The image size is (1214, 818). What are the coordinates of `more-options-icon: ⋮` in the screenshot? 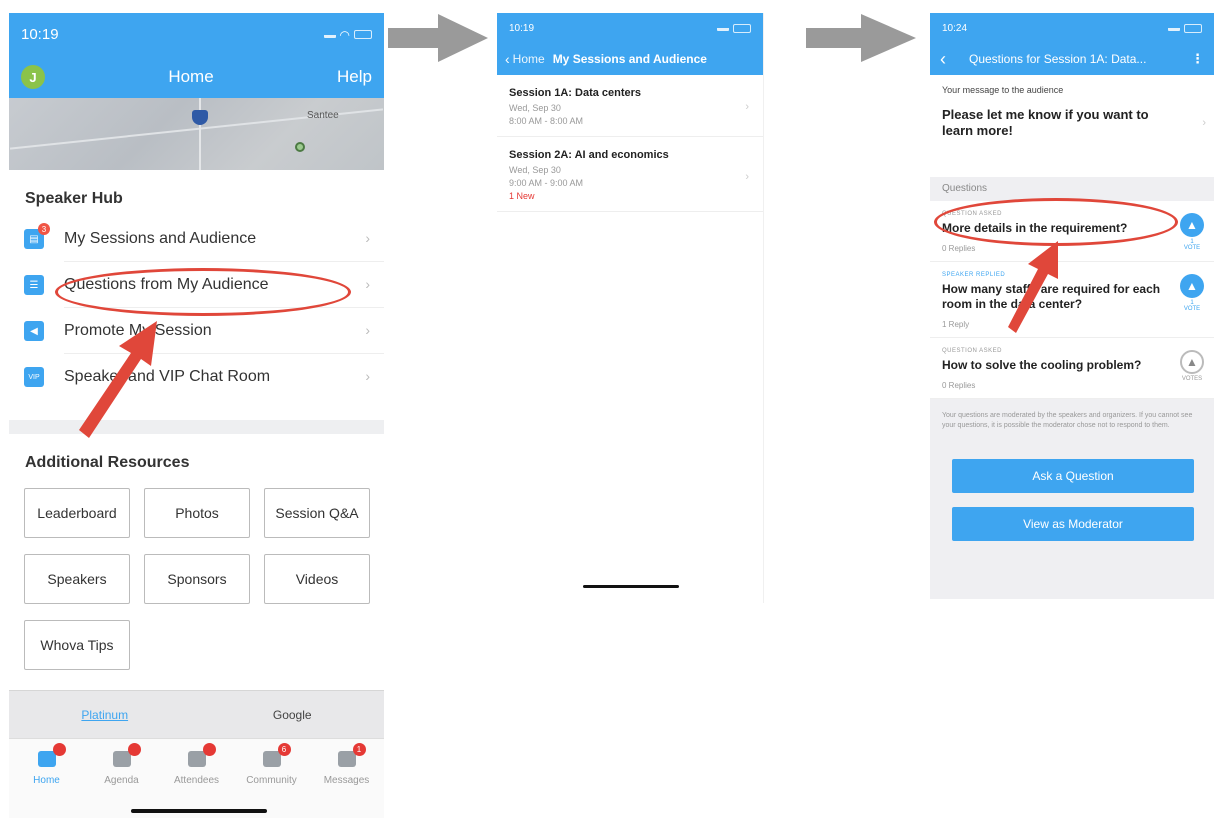 It's located at (1197, 59).